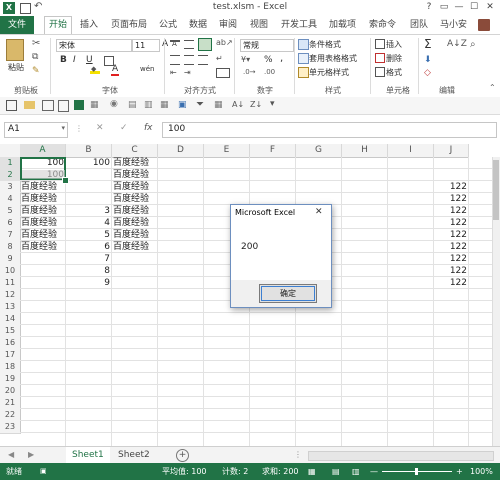 The image size is (500, 480). I want to click on cell-a5: 百度经验, so click(43, 211).